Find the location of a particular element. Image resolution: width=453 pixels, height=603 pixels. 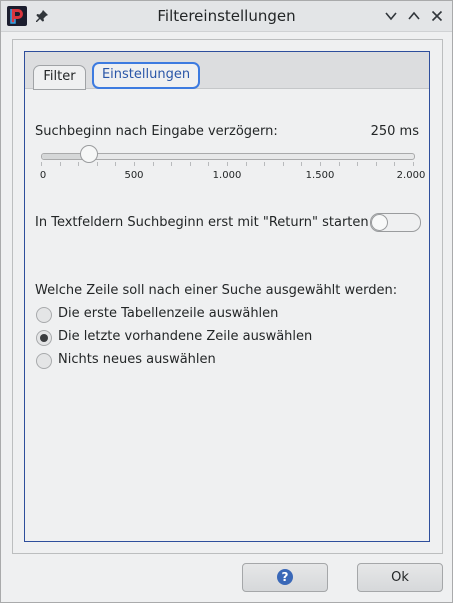

title-bar: Filtereinstellungen is located at coordinates (226, 16).